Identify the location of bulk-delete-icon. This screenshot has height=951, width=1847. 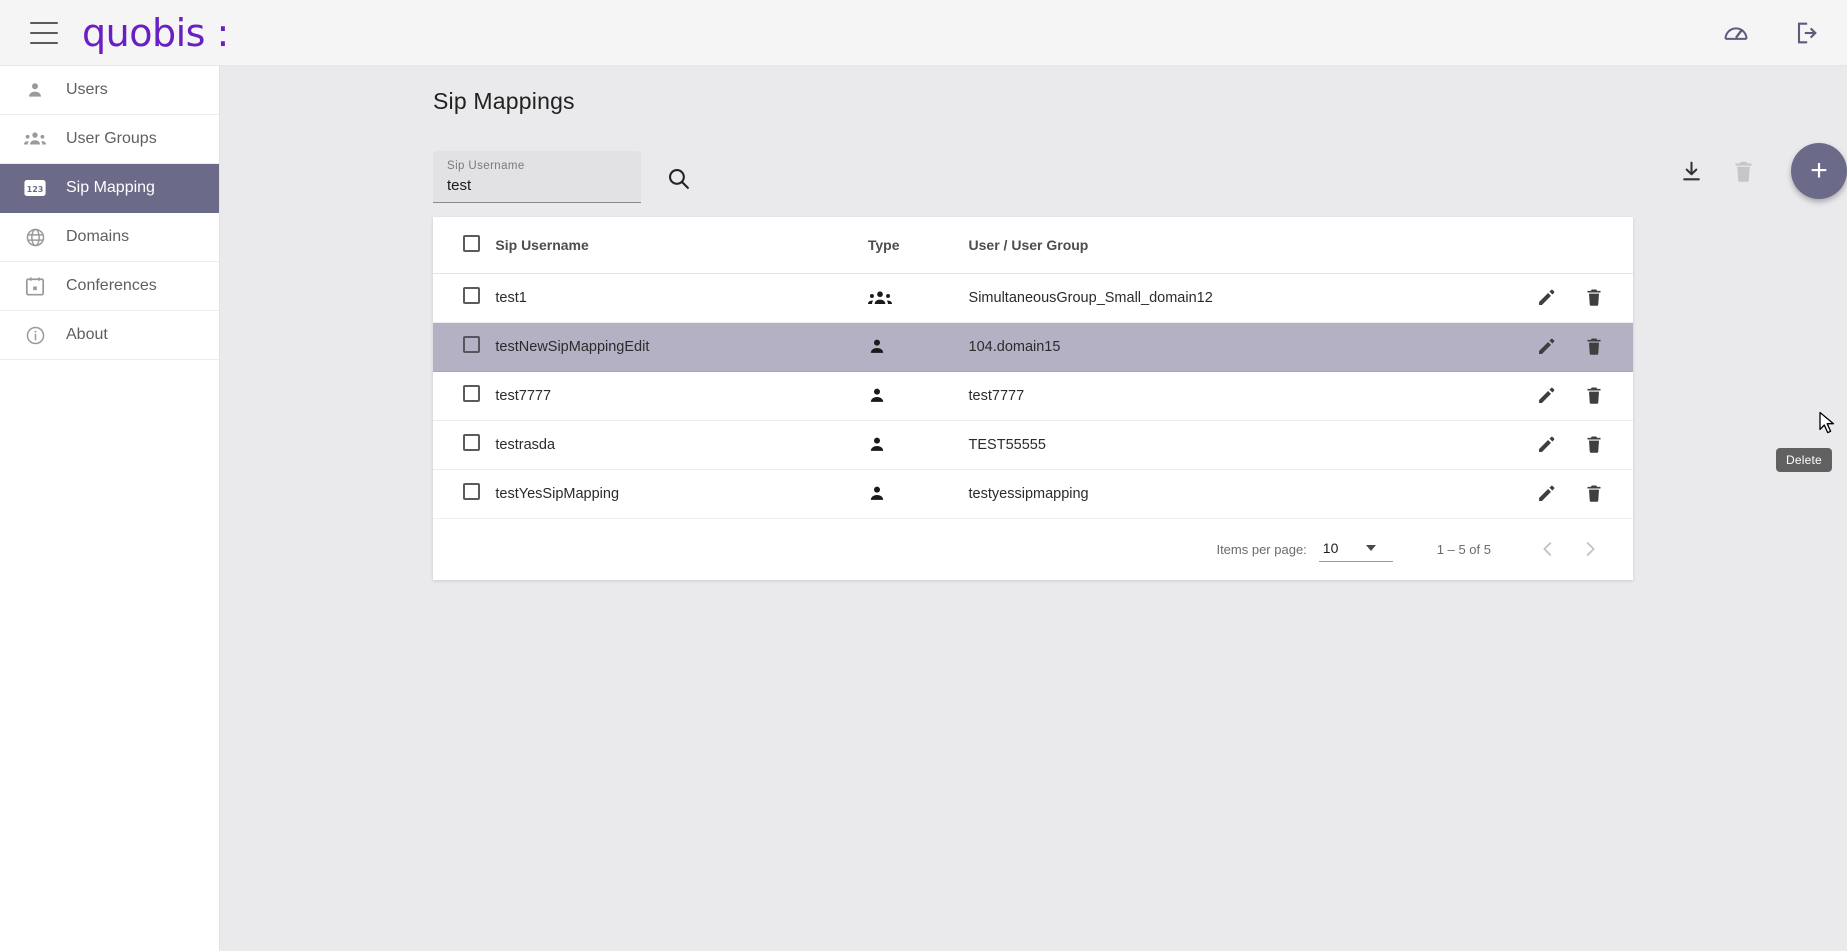
(1743, 171).